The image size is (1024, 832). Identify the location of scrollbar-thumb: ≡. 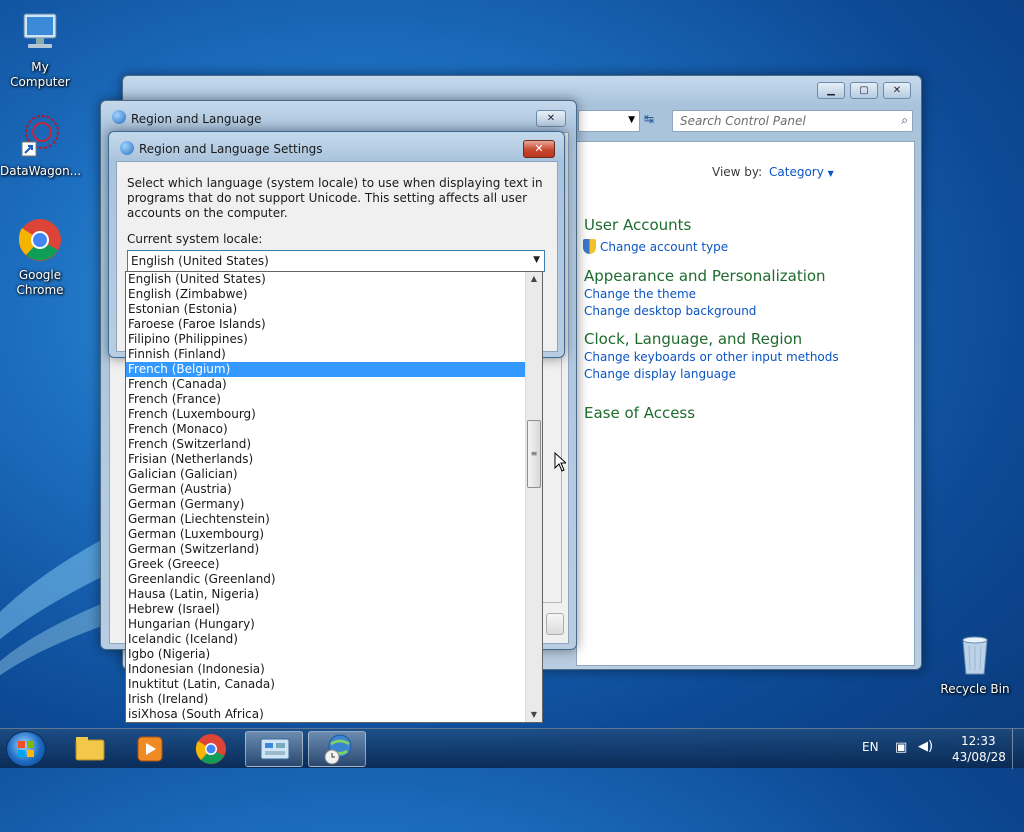
(534, 454).